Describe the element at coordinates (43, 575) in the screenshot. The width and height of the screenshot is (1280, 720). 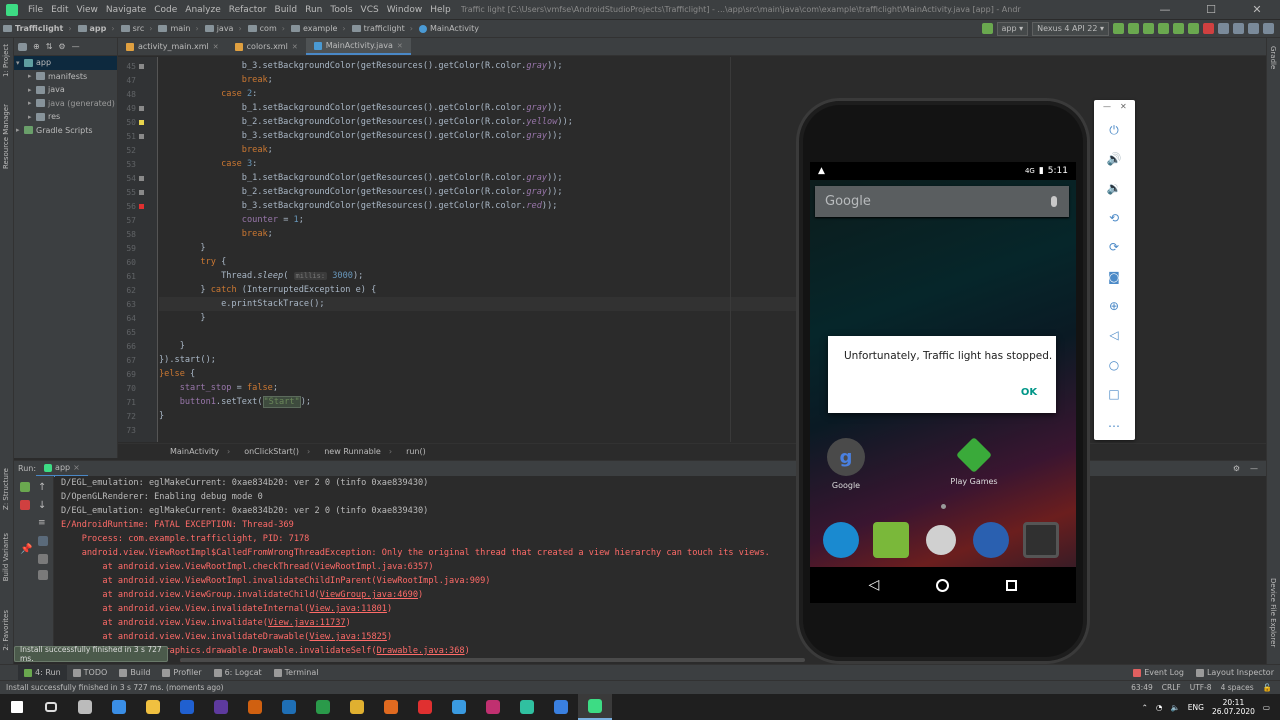
I see `trash-icon` at that location.